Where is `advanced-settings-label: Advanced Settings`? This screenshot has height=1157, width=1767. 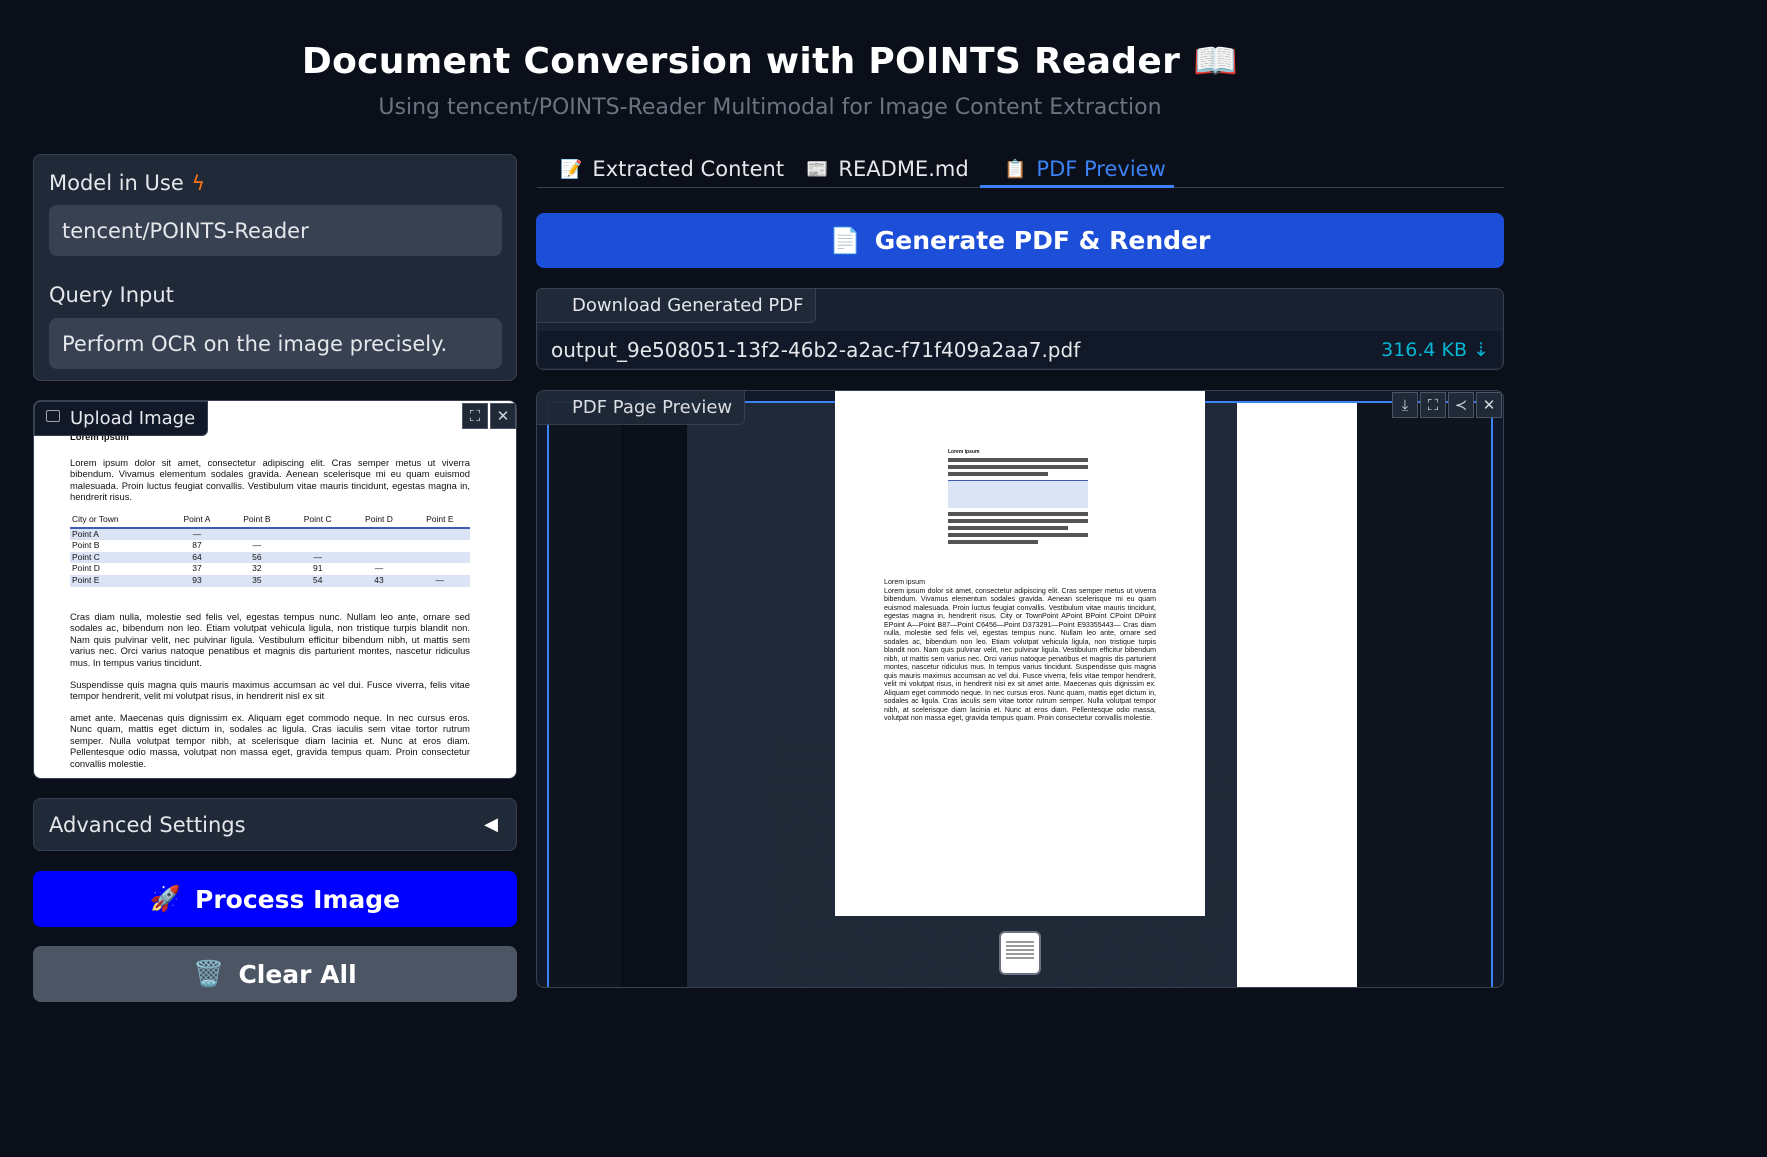
advanced-settings-label: Advanced Settings is located at coordinates (147, 824).